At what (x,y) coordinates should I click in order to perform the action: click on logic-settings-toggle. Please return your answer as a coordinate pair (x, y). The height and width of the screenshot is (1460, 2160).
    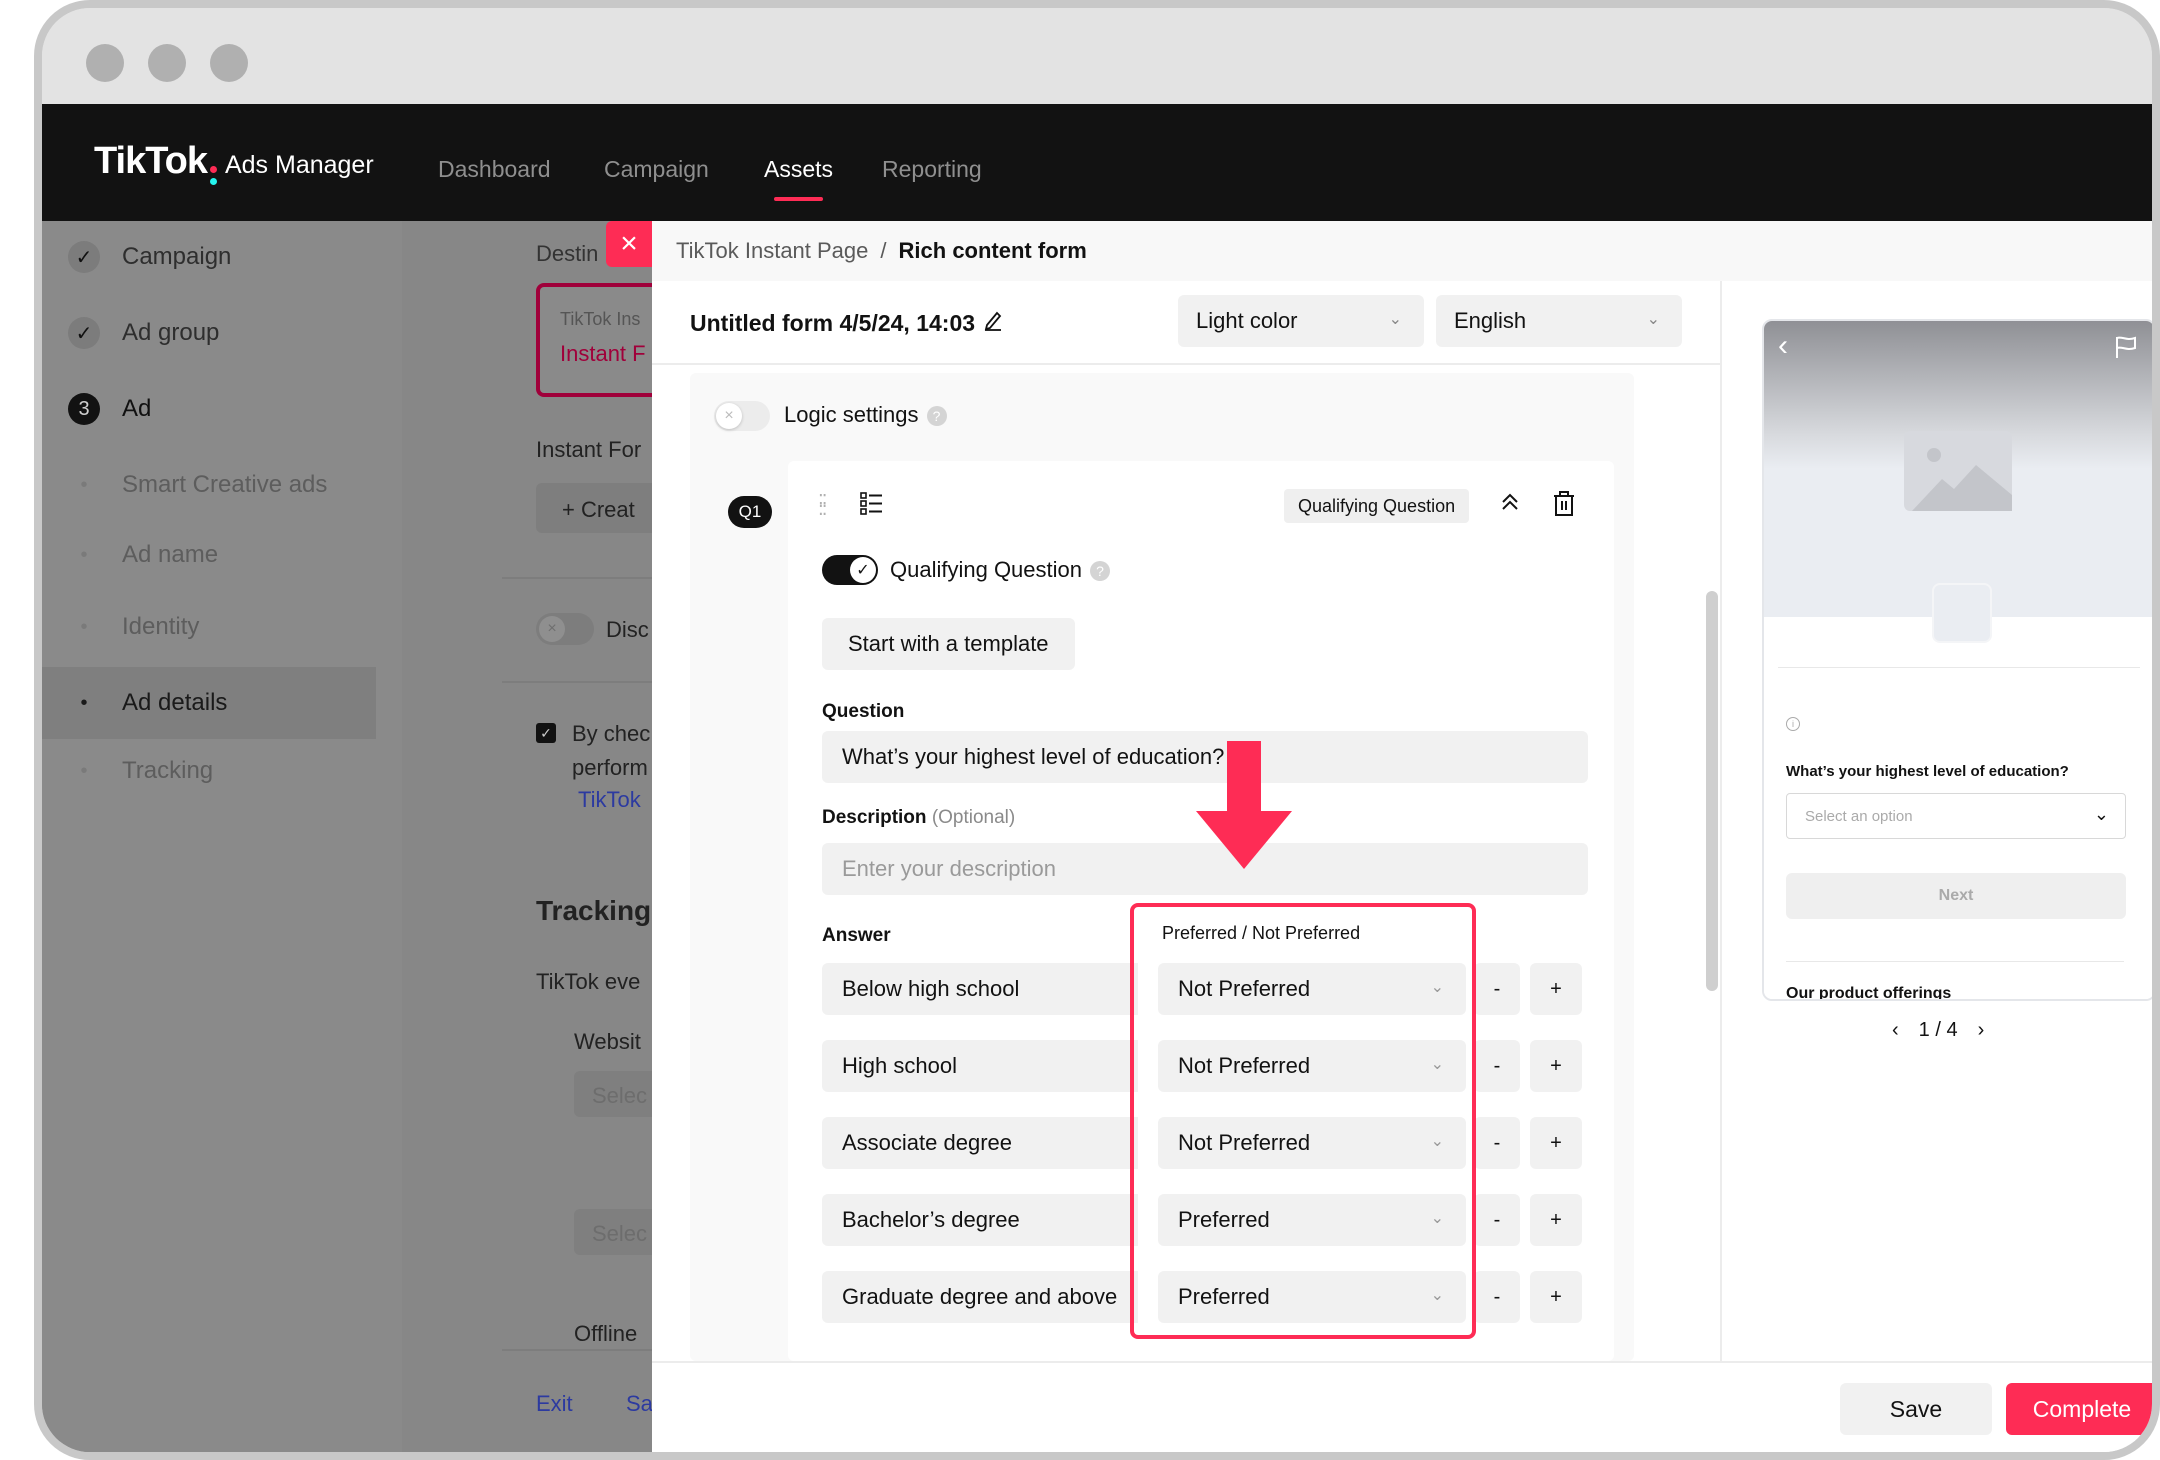
    Looking at the image, I should click on (742, 416).